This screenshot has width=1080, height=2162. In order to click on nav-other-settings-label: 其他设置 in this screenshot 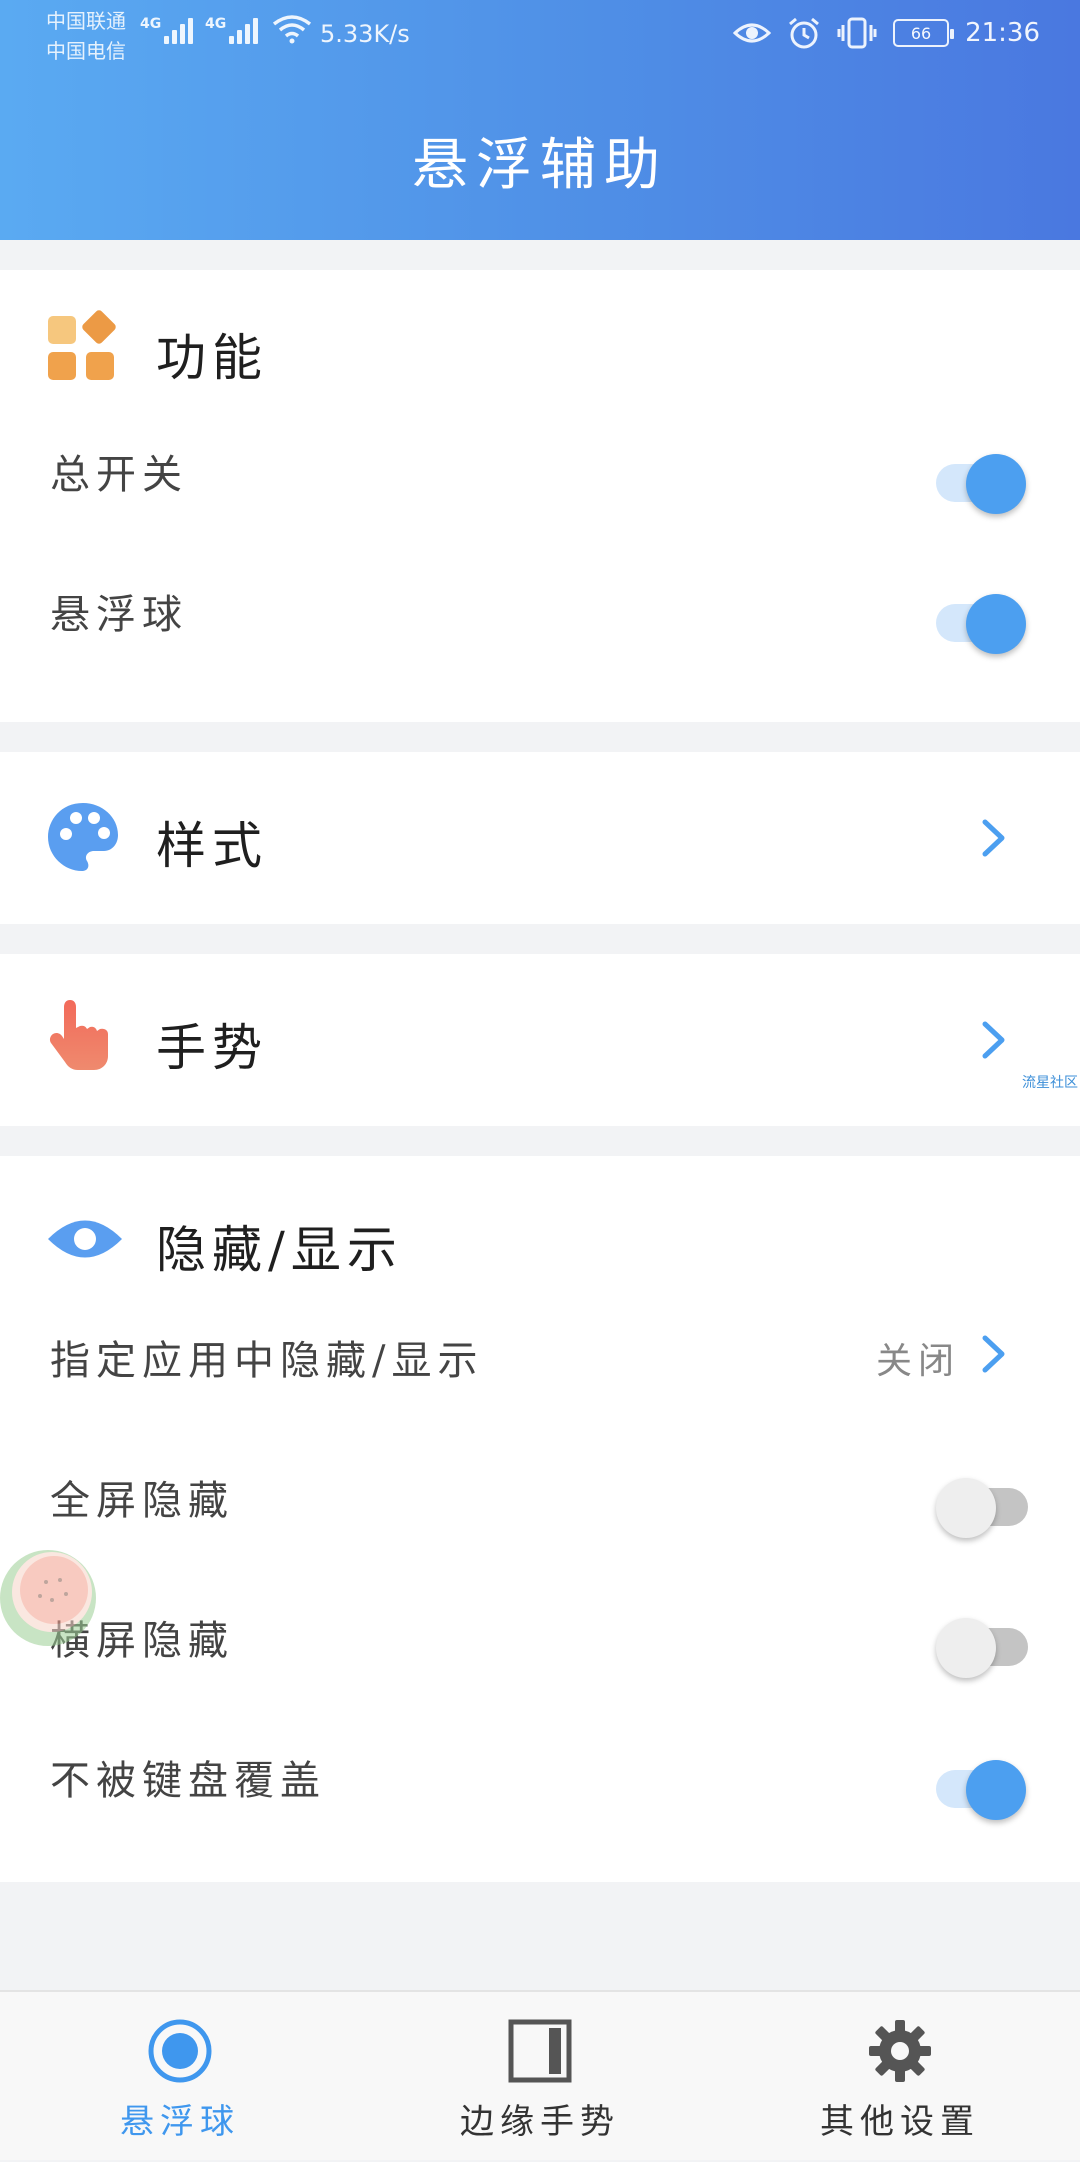, I will do `click(900, 2122)`.